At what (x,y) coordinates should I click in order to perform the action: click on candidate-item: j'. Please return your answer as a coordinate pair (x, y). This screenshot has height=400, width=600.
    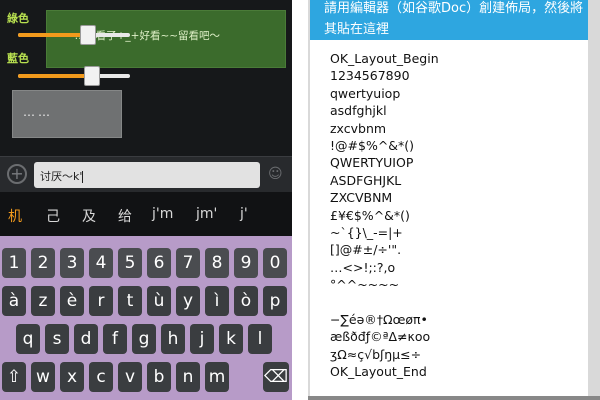
    Looking at the image, I should click on (244, 214).